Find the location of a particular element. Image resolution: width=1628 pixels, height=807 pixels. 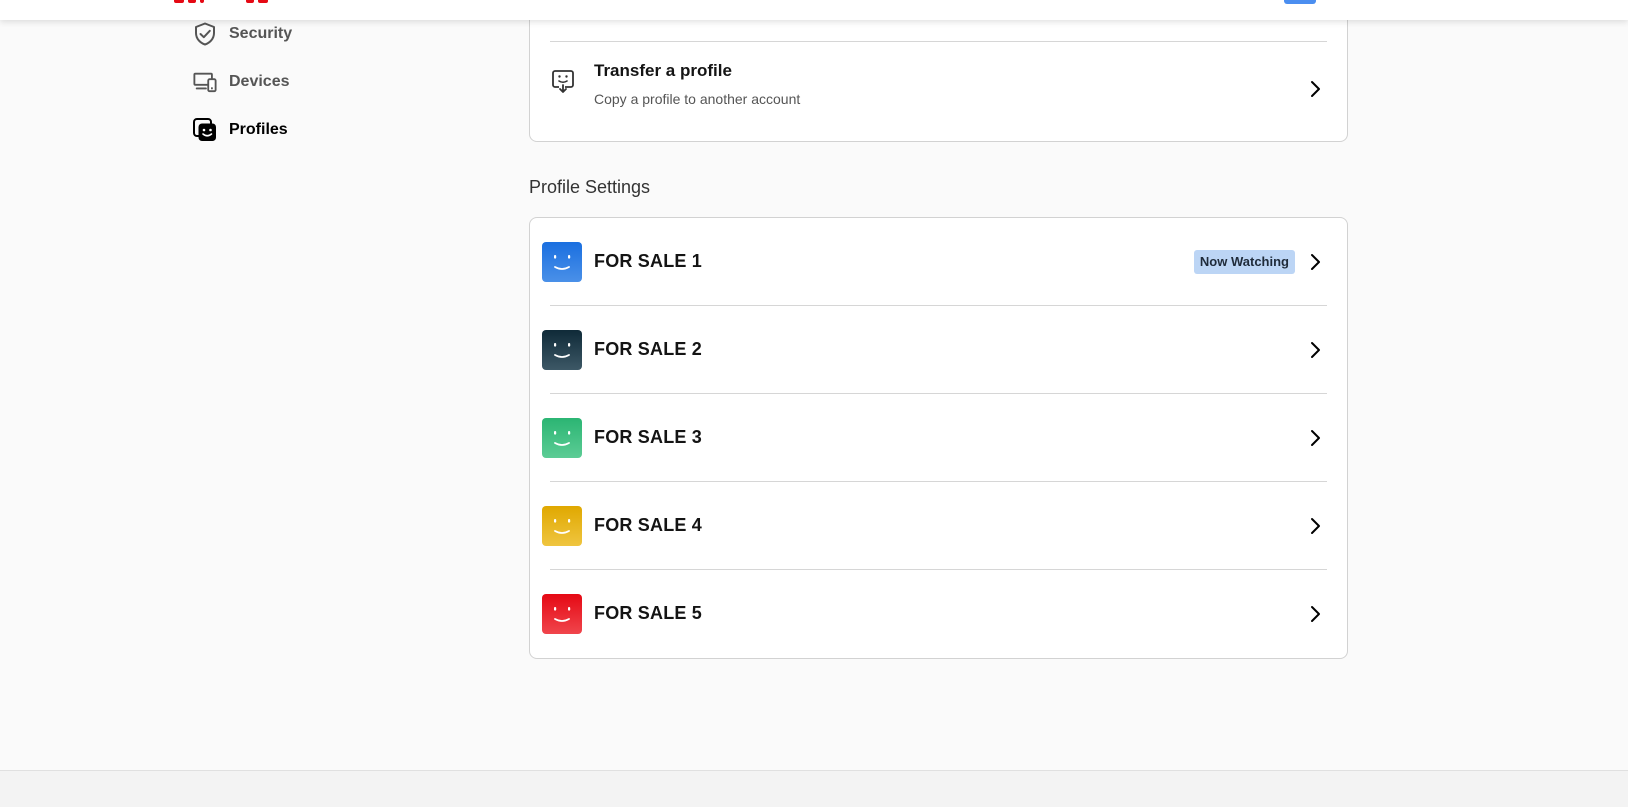

sidebar-item-label: Security is located at coordinates (261, 33).